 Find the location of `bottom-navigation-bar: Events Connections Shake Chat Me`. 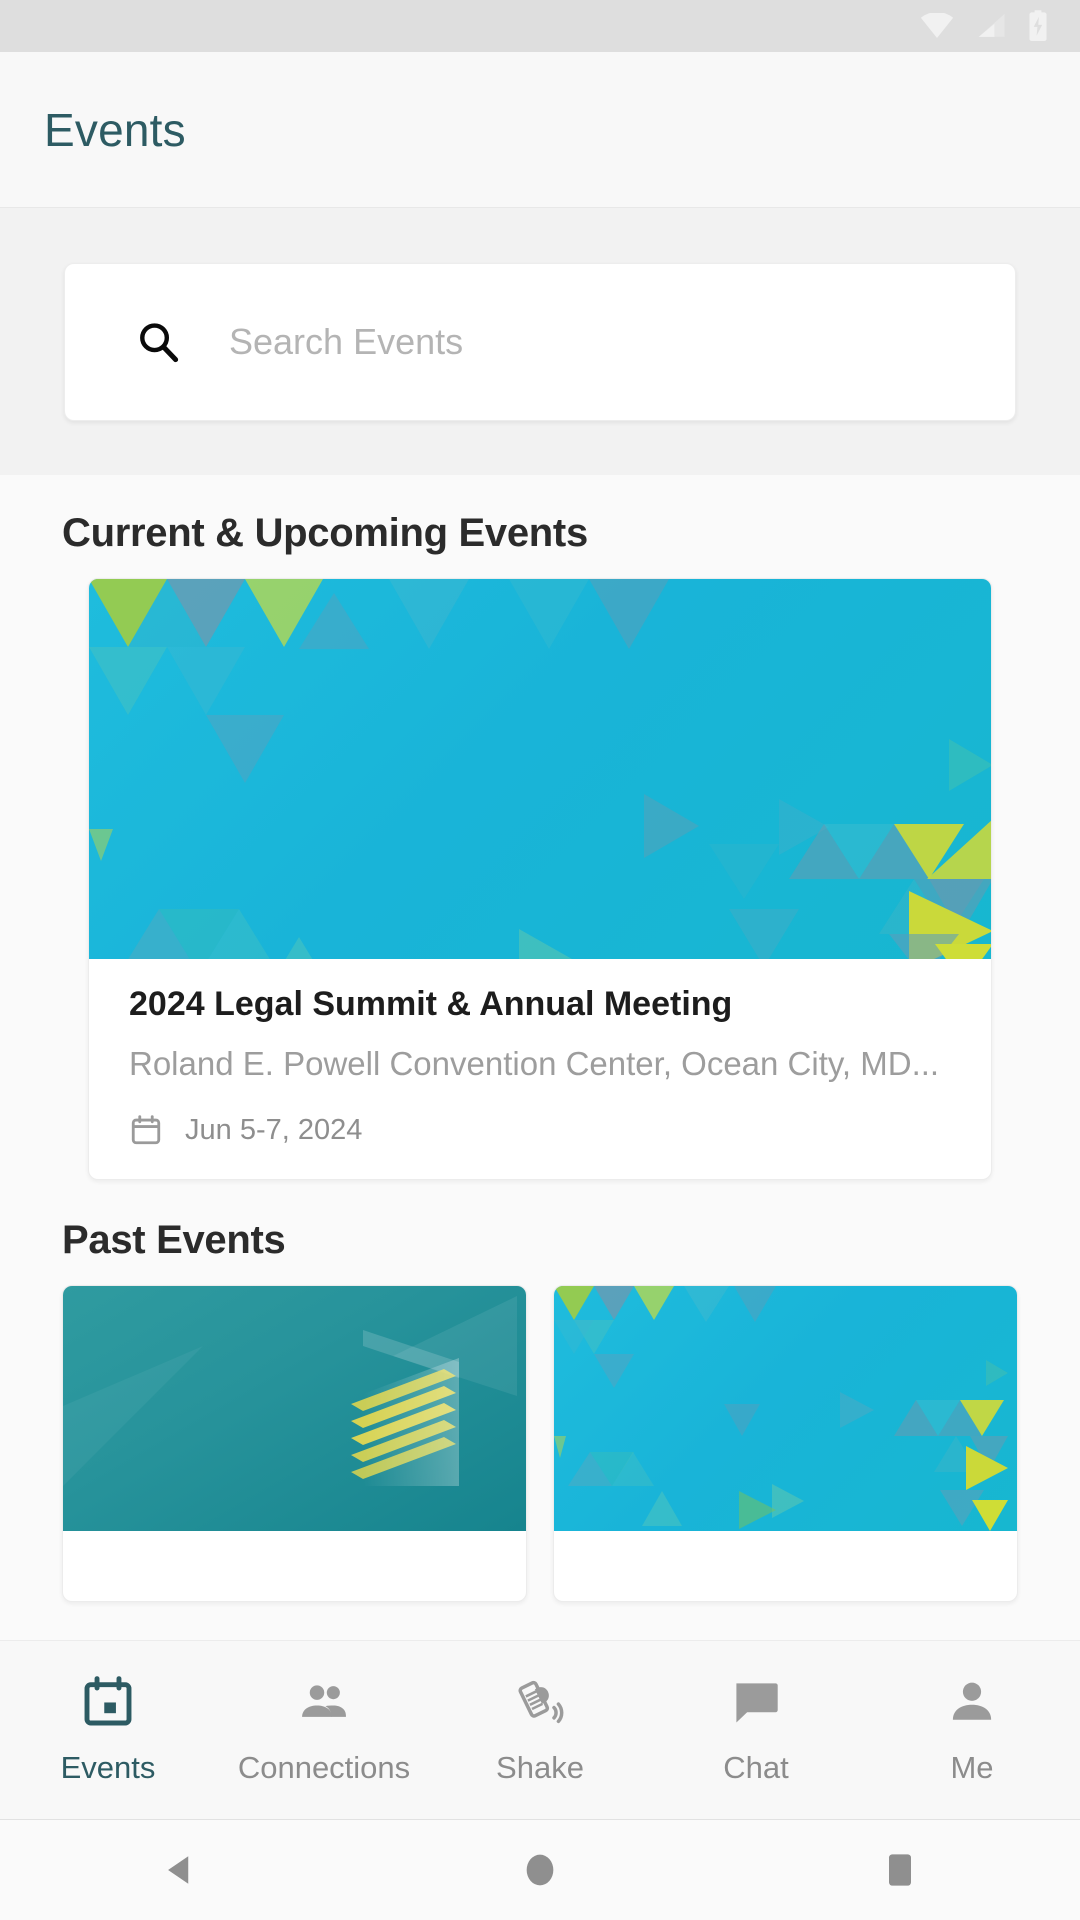

bottom-navigation-bar: Events Connections Shake Chat Me is located at coordinates (540, 1730).